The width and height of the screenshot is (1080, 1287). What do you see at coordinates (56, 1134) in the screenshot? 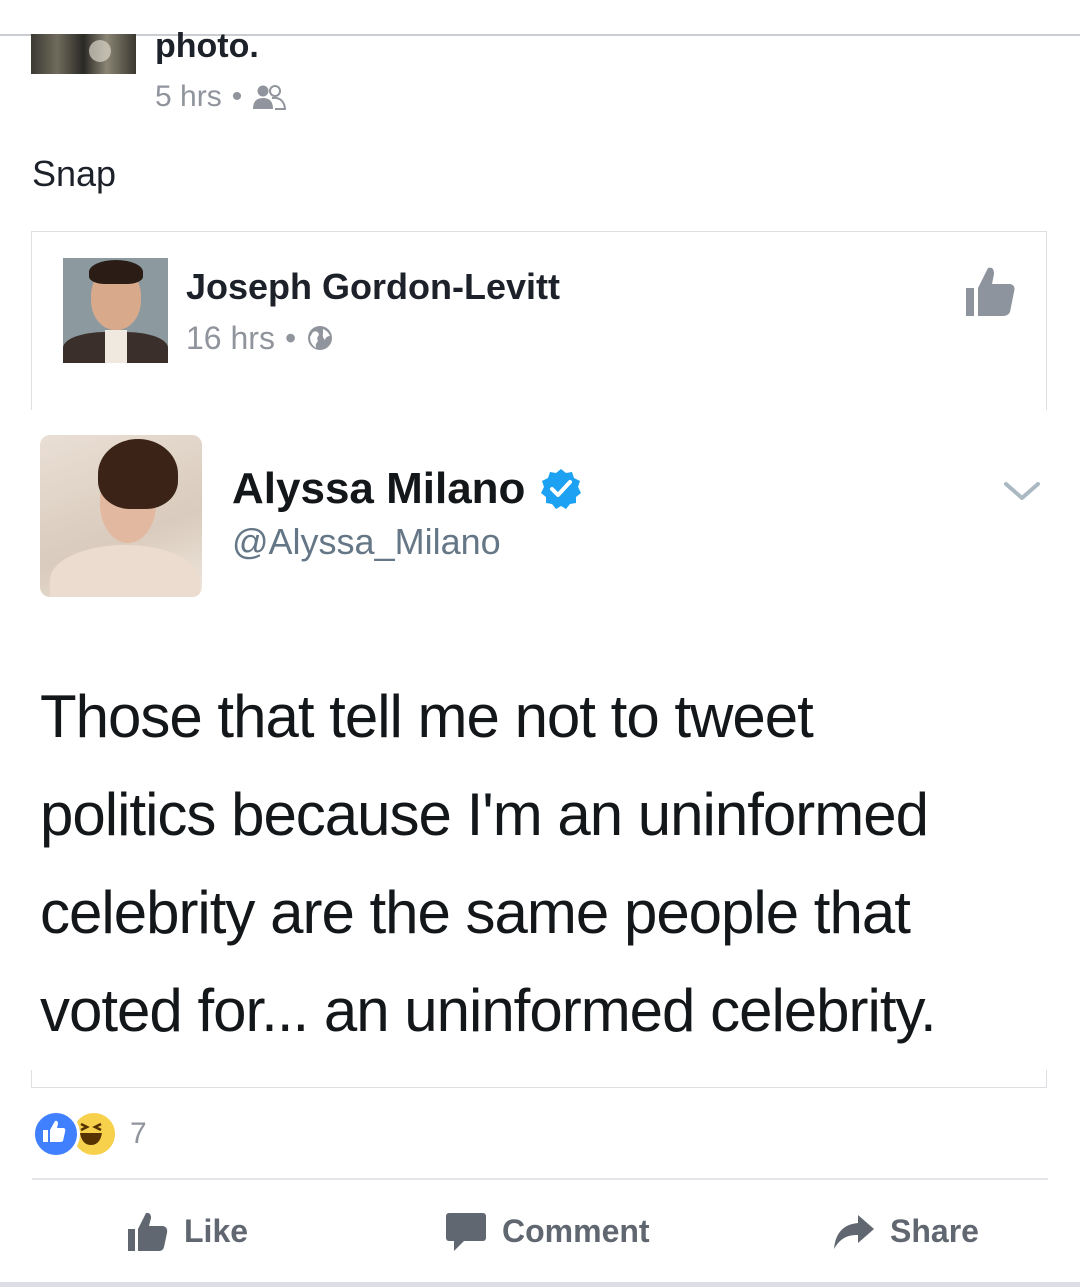
I see `like-reaction-icon` at bounding box center [56, 1134].